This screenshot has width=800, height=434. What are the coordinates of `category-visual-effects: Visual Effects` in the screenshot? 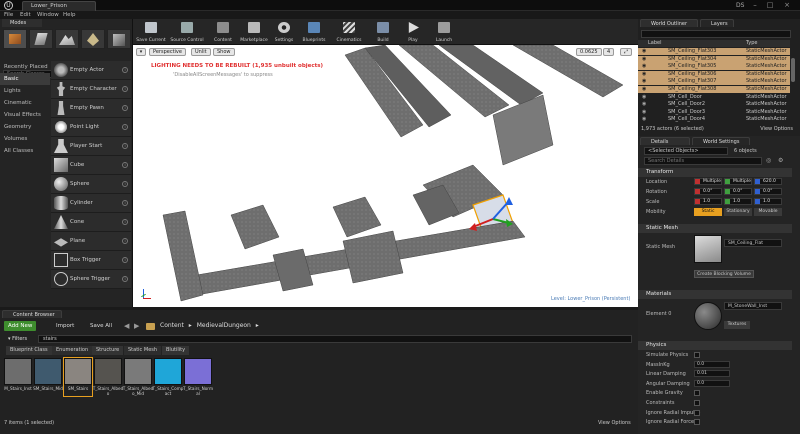 It's located at (25, 115).